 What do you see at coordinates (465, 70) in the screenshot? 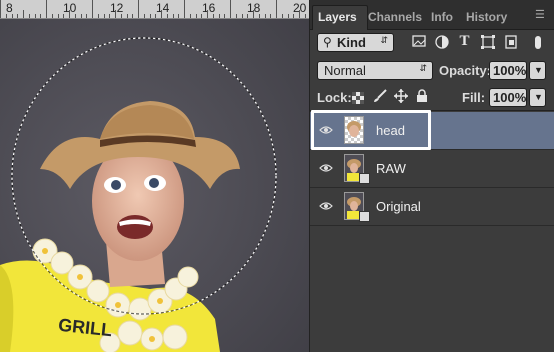
I see `opacity-label: Opacity:` at bounding box center [465, 70].